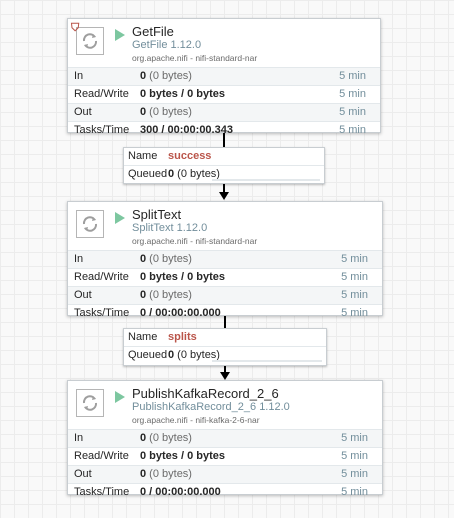  Describe the element at coordinates (182, 337) in the screenshot. I see `relationship-name: splits` at that location.